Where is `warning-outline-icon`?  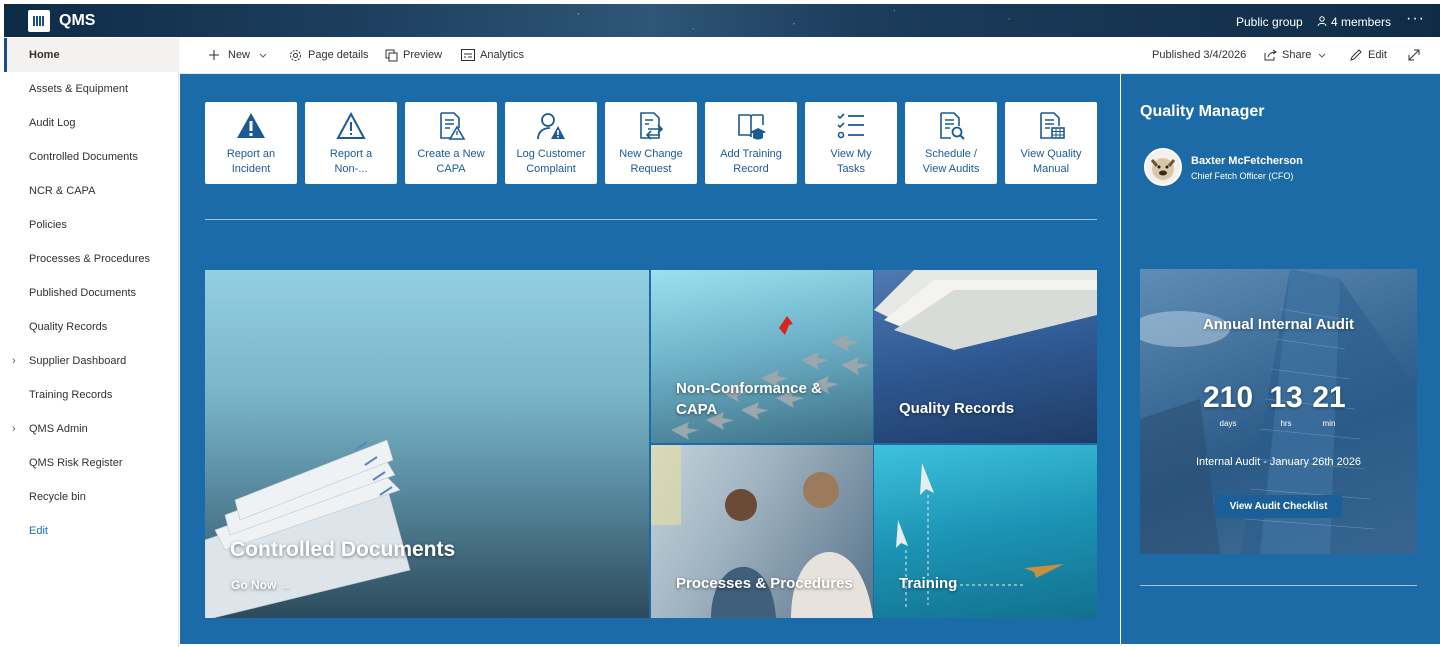
warning-outline-icon is located at coordinates (351, 125).